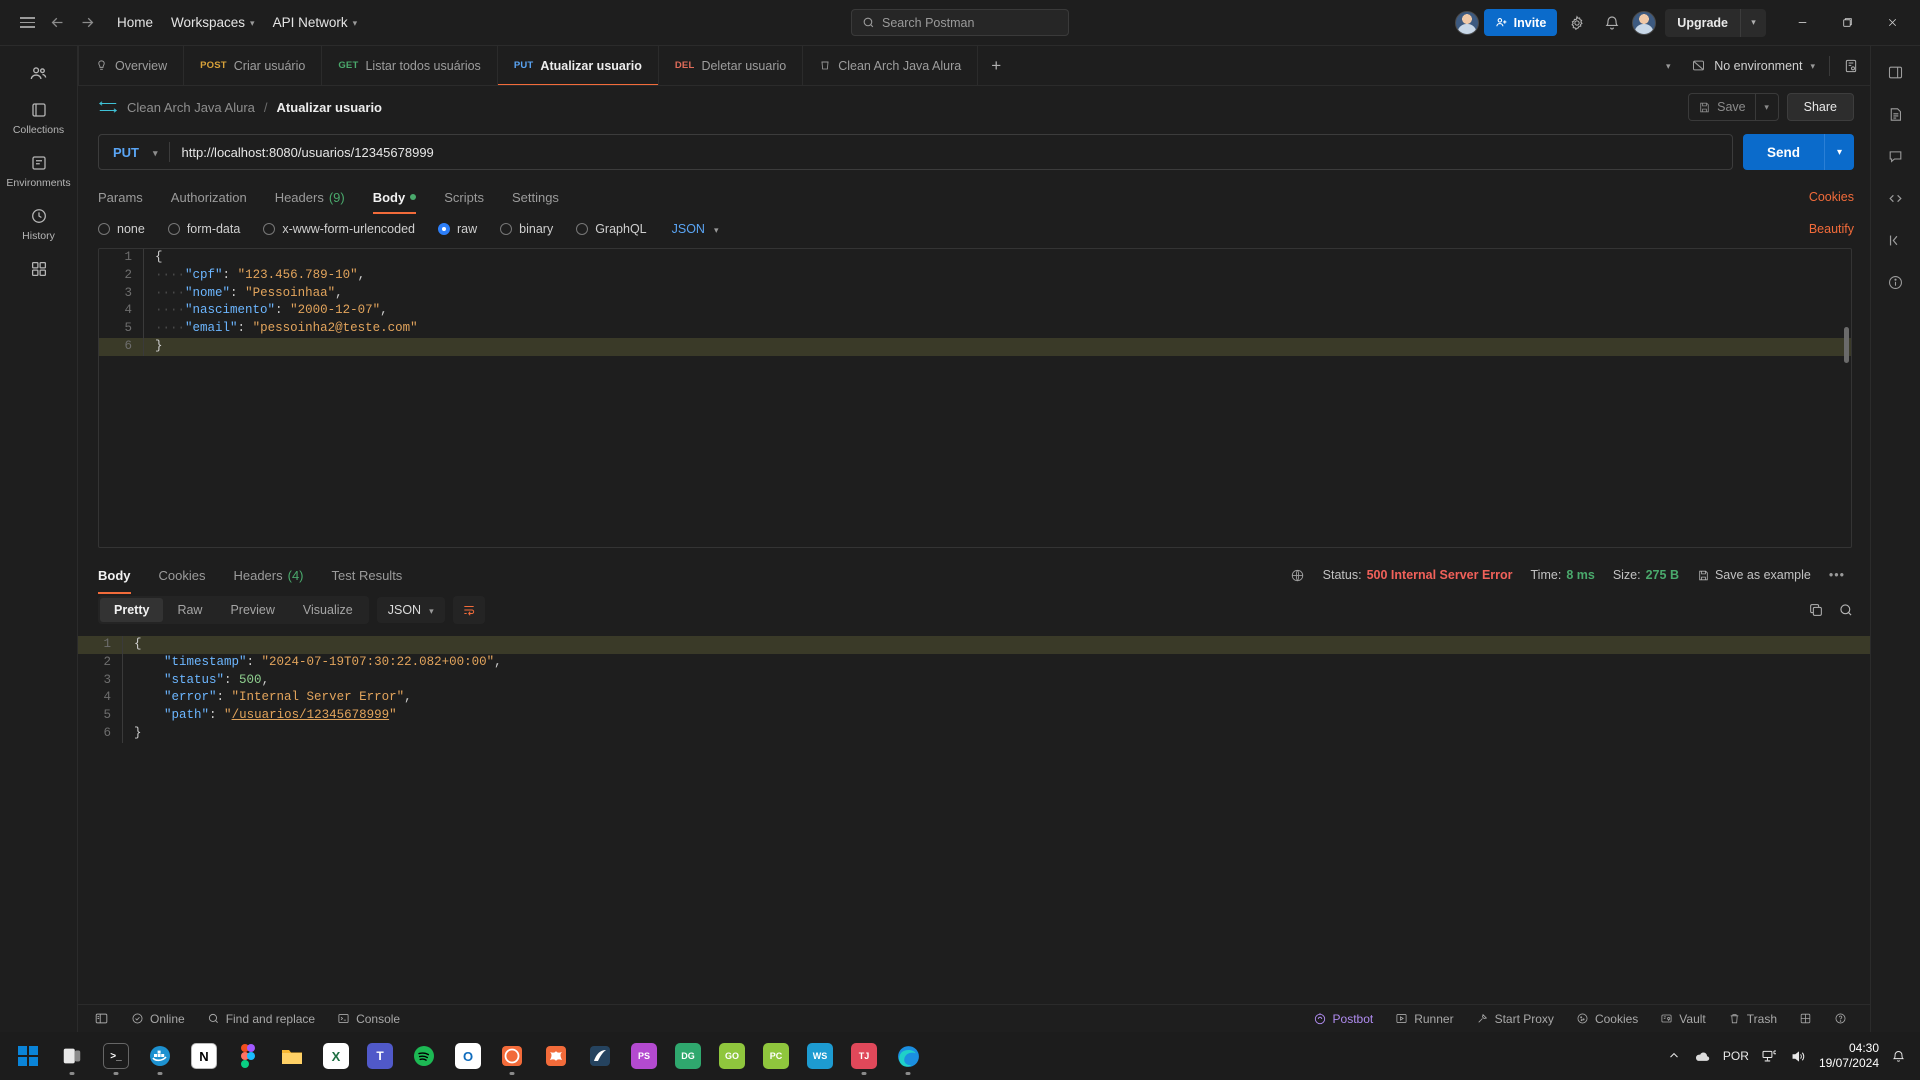  Describe the element at coordinates (459, 229) in the screenshot. I see `body-mode-raw: raw` at that location.